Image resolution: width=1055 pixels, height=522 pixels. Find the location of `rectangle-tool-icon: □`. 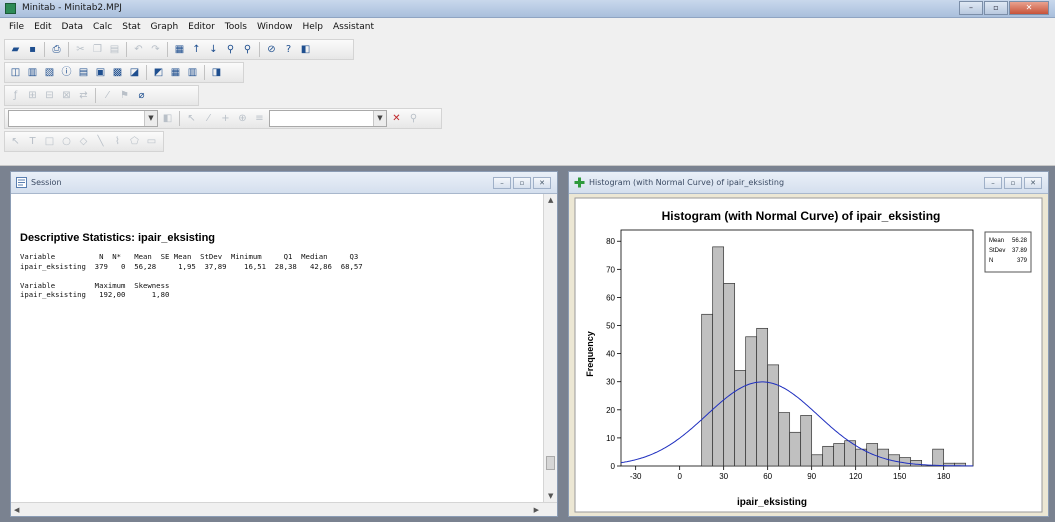

rectangle-tool-icon: □ is located at coordinates (49, 141).